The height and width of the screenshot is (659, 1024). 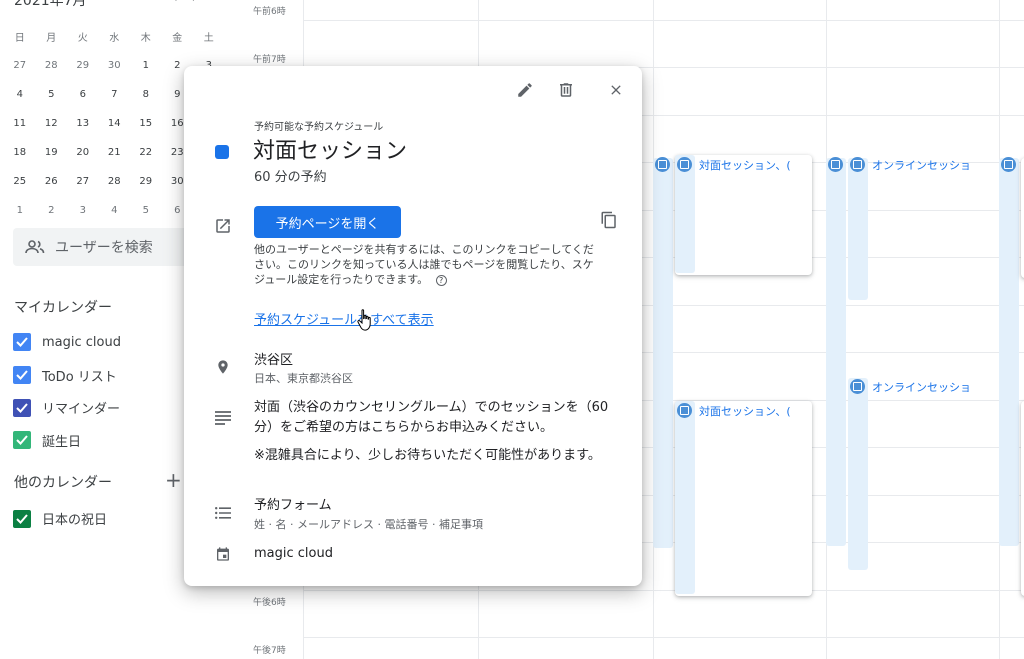 I want to click on mini-calendar-day: 14, so click(x=115, y=123).